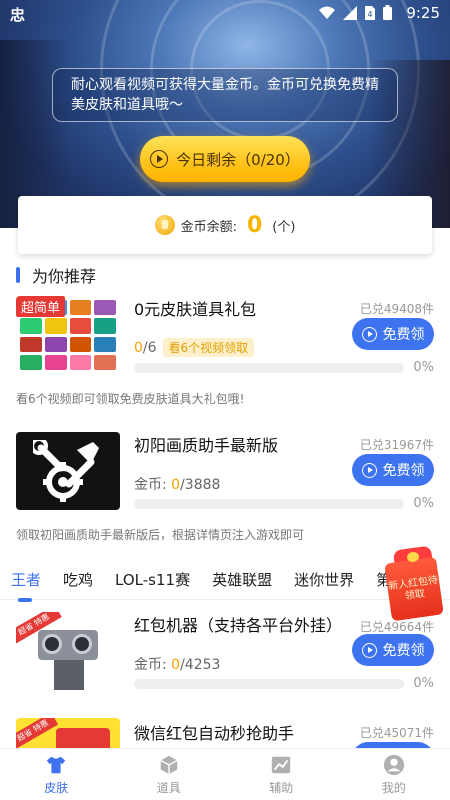  What do you see at coordinates (169, 764) in the screenshot?
I see `cube-icon` at bounding box center [169, 764].